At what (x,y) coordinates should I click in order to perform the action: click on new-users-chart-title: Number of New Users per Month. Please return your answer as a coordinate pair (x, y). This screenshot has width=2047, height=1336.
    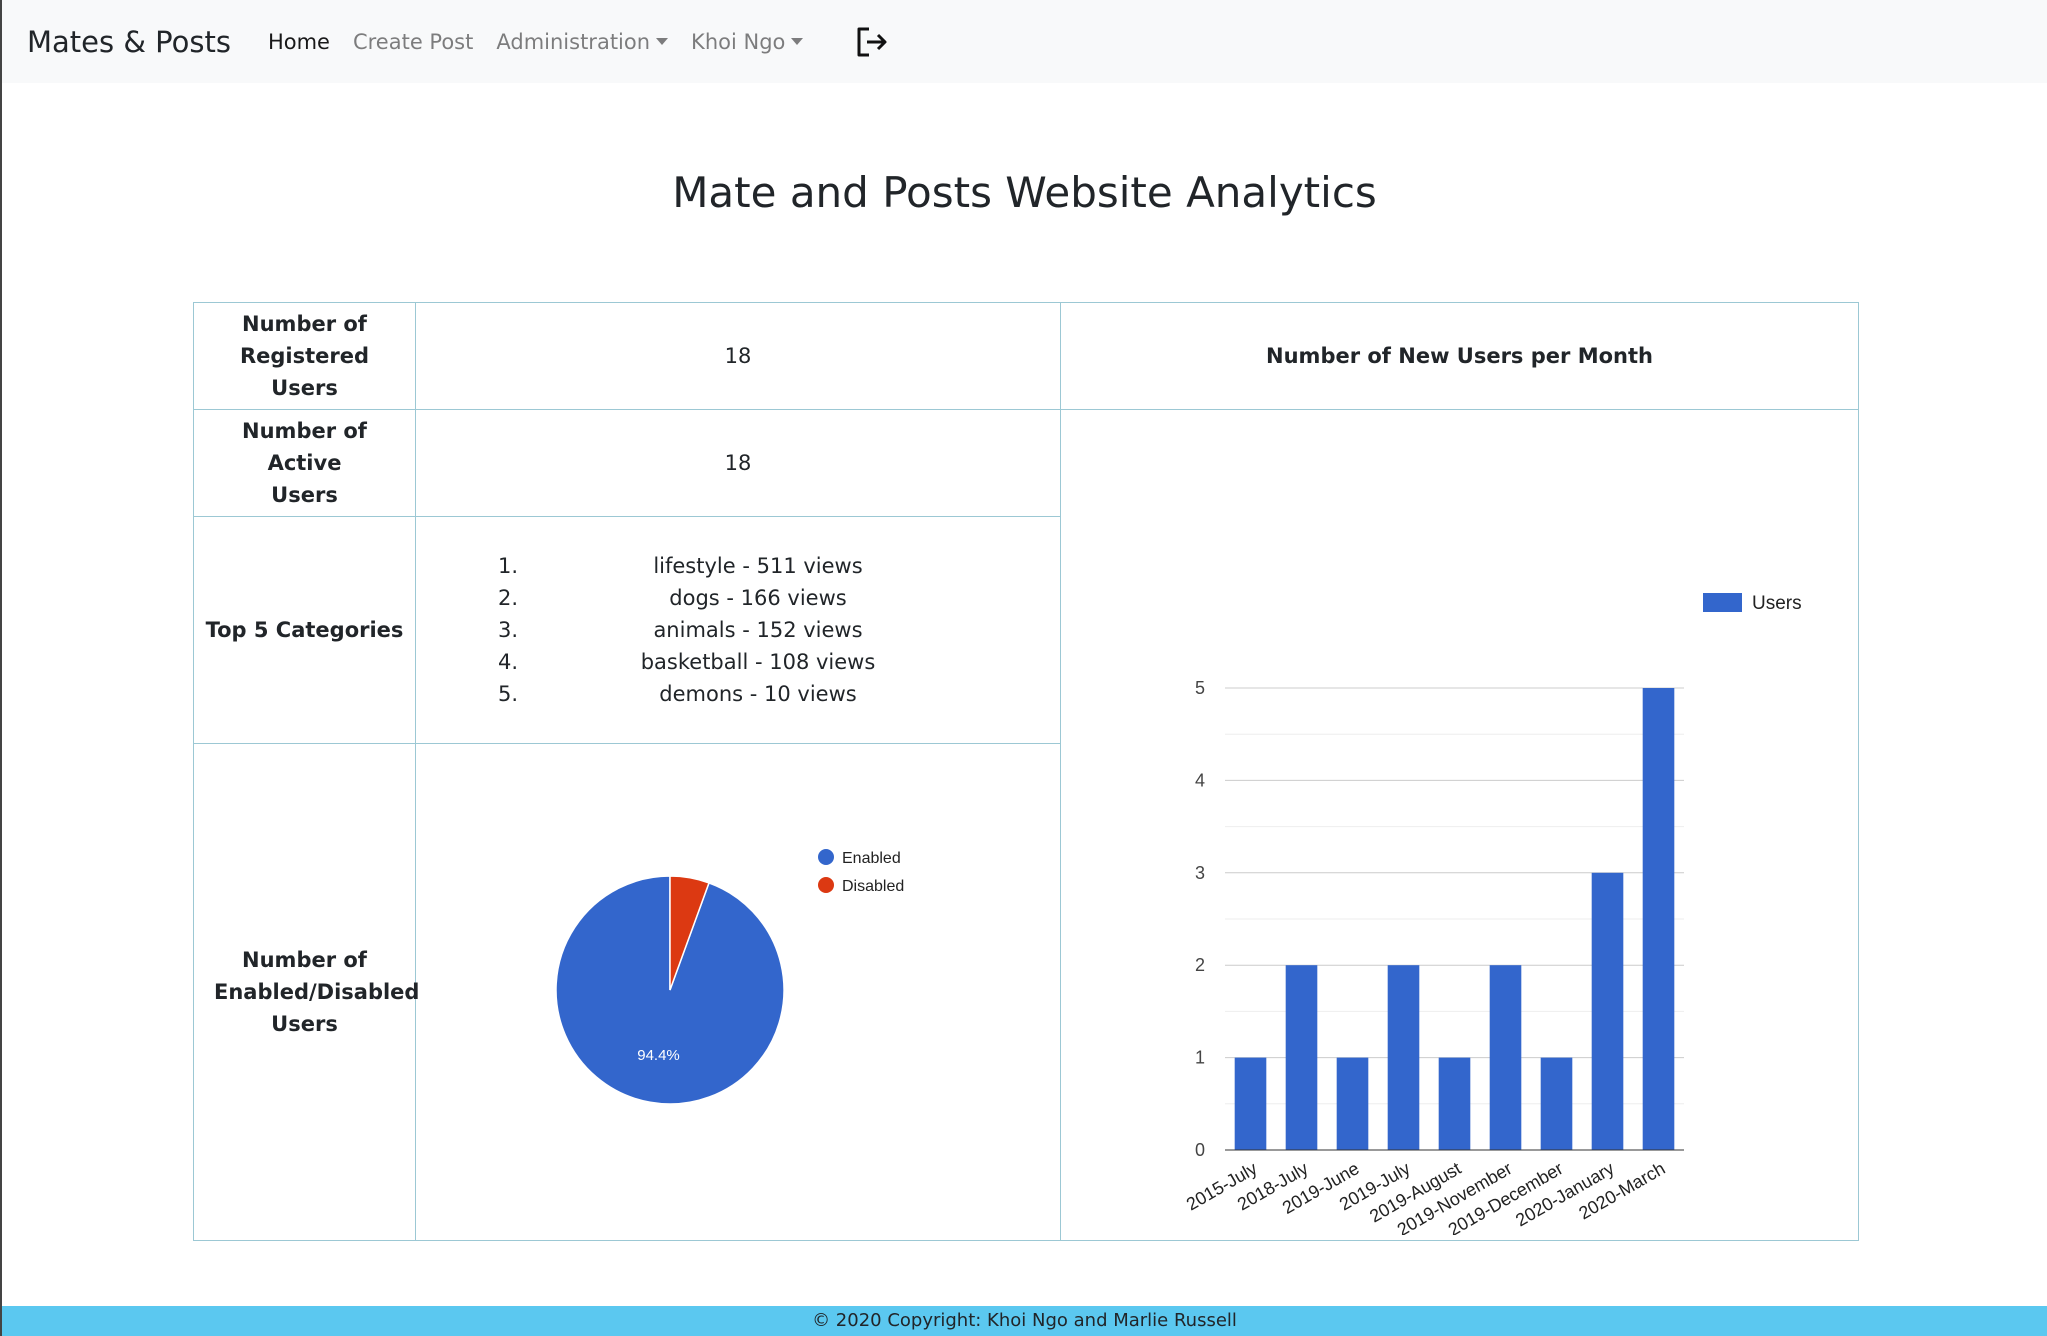
    Looking at the image, I should click on (1459, 356).